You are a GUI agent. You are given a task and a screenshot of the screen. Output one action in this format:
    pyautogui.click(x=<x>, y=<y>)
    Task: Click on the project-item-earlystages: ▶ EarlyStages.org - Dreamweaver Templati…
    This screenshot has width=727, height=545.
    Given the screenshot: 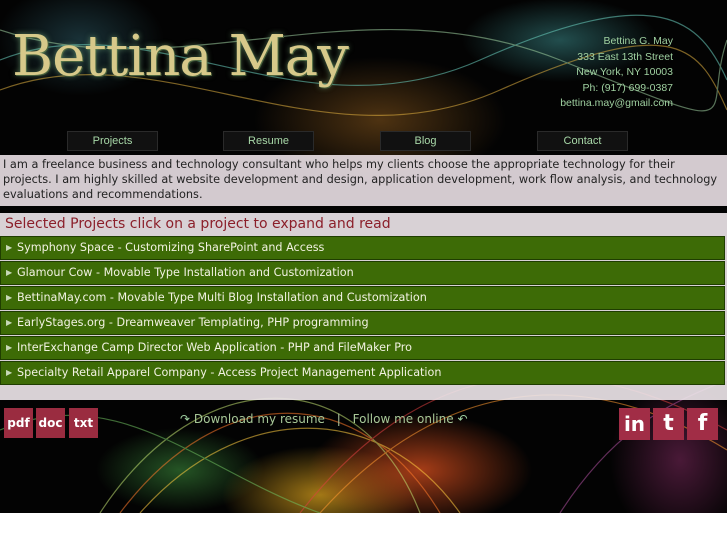 What is the action you would take?
    pyautogui.click(x=362, y=323)
    